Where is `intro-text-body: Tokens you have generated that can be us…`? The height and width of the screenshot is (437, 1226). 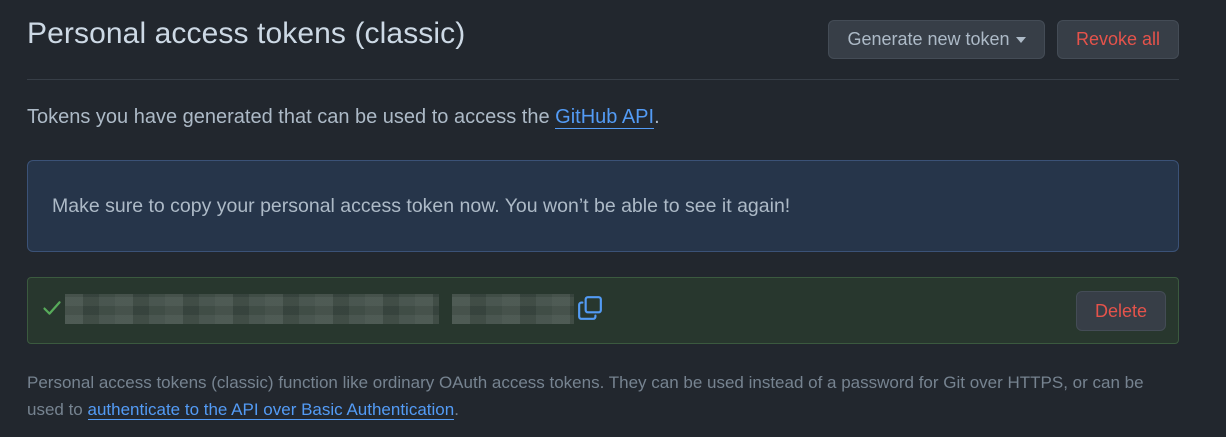 intro-text-body: Tokens you have generated that can be us… is located at coordinates (291, 117).